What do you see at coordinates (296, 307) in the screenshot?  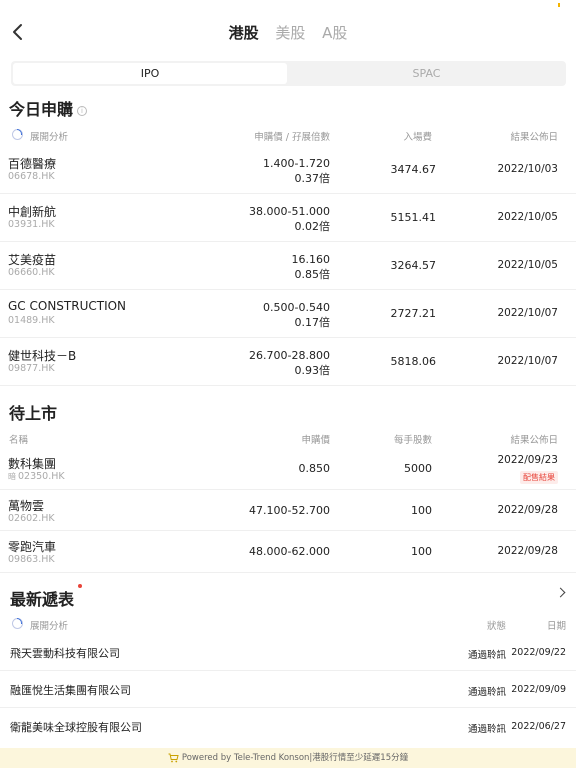 I see `subscription-price: 0.500-0.540` at bounding box center [296, 307].